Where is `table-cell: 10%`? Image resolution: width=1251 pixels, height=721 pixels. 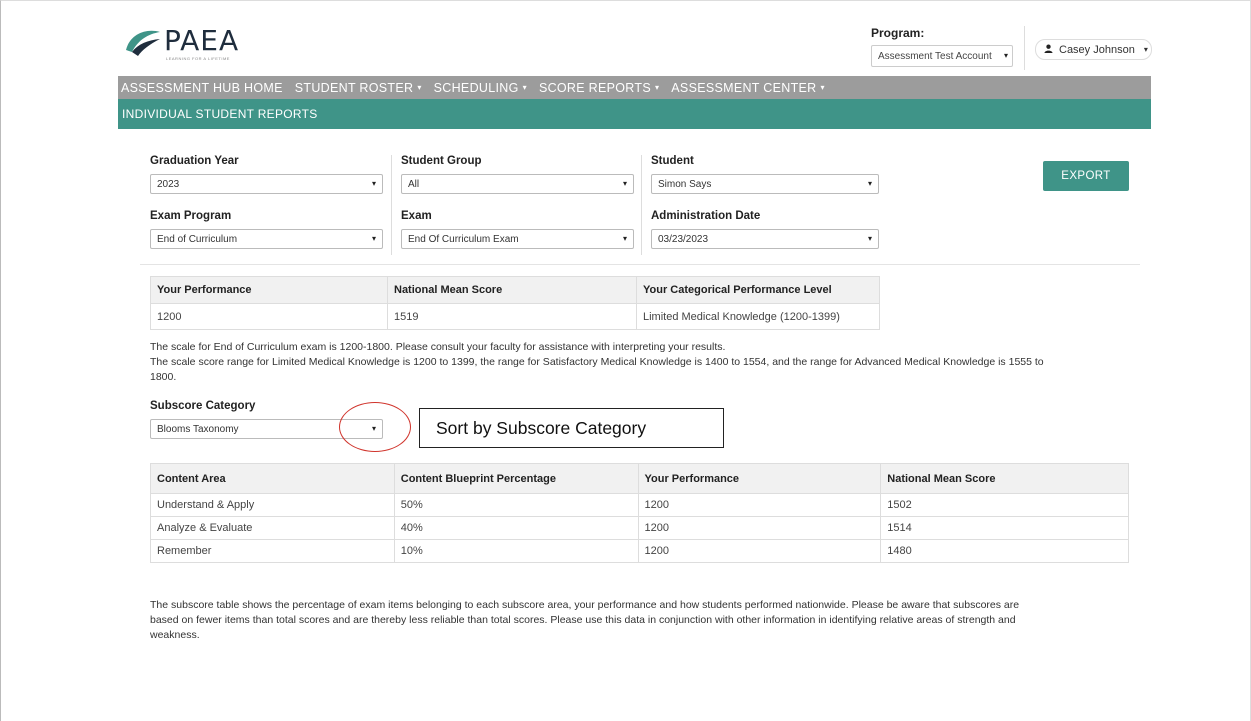
table-cell: 10% is located at coordinates (516, 551).